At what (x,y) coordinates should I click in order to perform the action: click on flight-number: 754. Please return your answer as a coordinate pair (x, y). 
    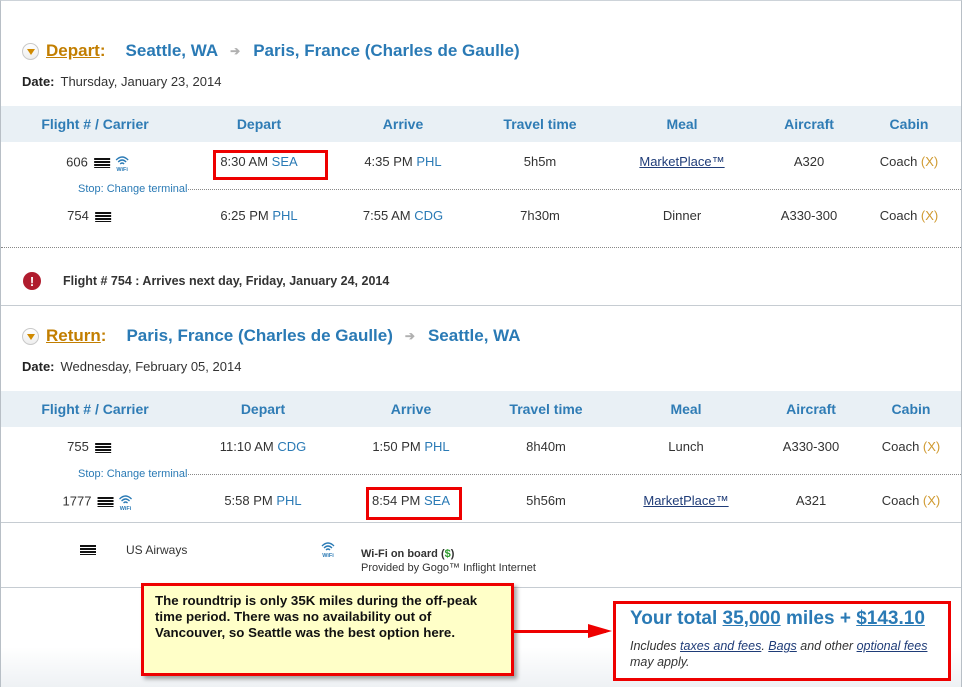
    Looking at the image, I should click on (78, 215).